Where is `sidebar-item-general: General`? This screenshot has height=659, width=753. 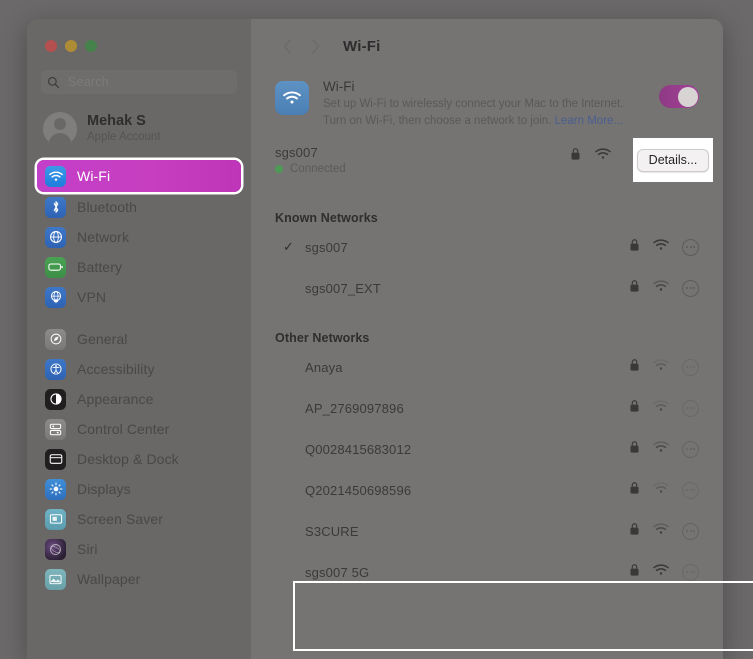 sidebar-item-general: General is located at coordinates (139, 339).